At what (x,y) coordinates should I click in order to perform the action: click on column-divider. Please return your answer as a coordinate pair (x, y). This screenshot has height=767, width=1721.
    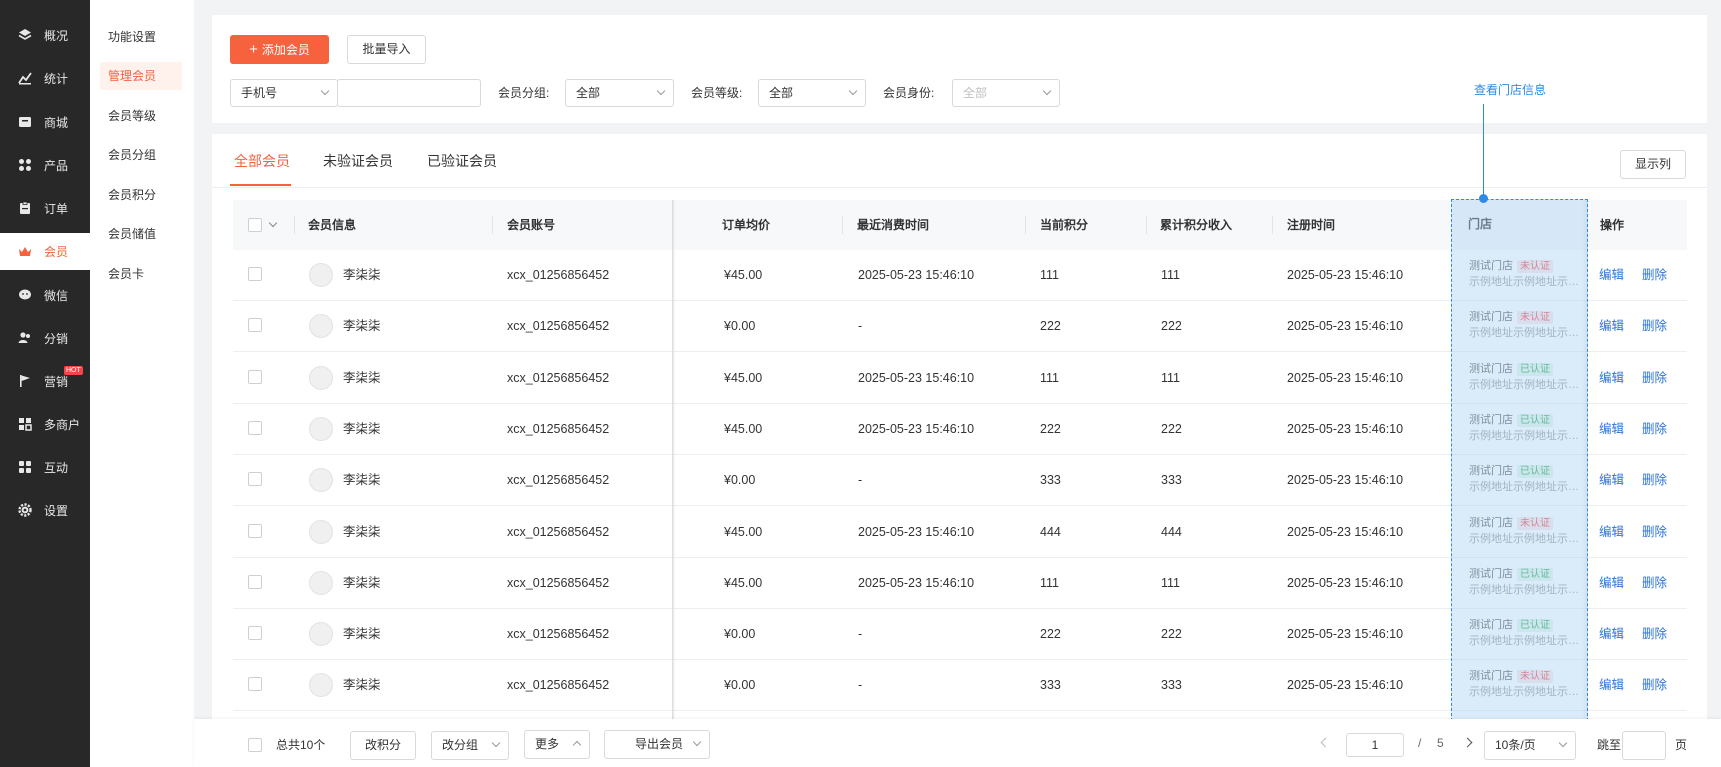
    Looking at the image, I should click on (1272, 225).